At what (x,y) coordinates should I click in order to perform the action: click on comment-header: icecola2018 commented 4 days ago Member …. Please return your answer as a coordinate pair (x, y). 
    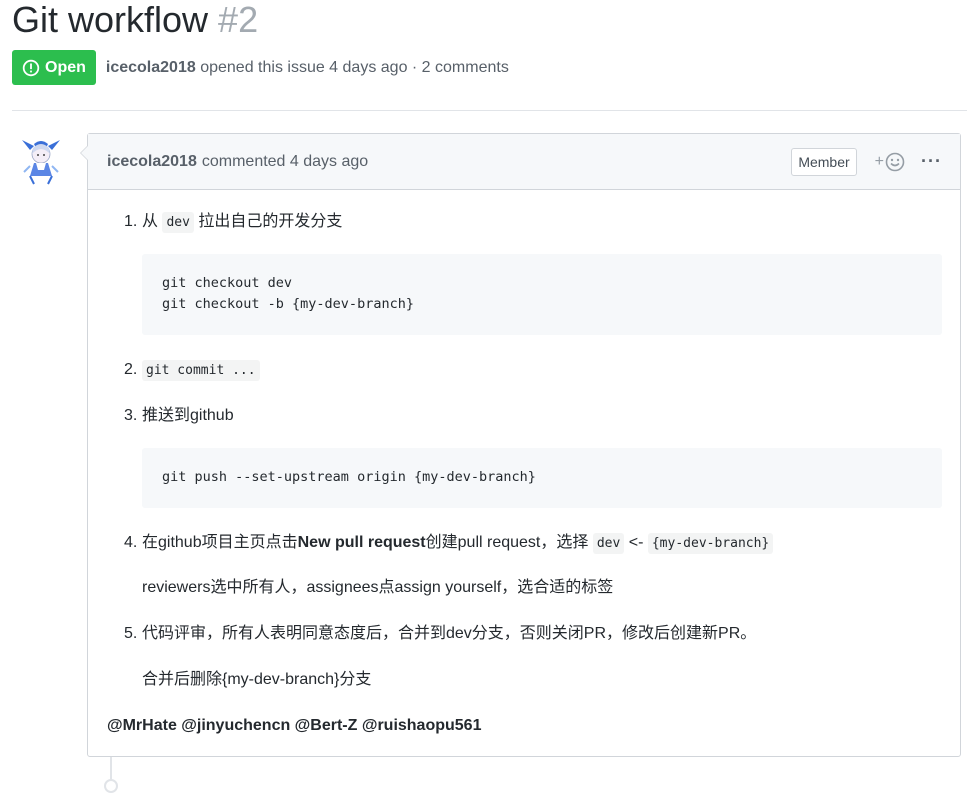
    Looking at the image, I should click on (524, 162).